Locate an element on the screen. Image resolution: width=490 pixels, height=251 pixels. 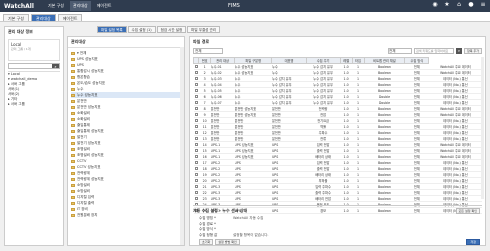
top-bar: WatchAll 기본 구성 관리대상 에이전트 FIMS ◉ ★ ⌂ ● ≡ is located at coordinates (245, 6).